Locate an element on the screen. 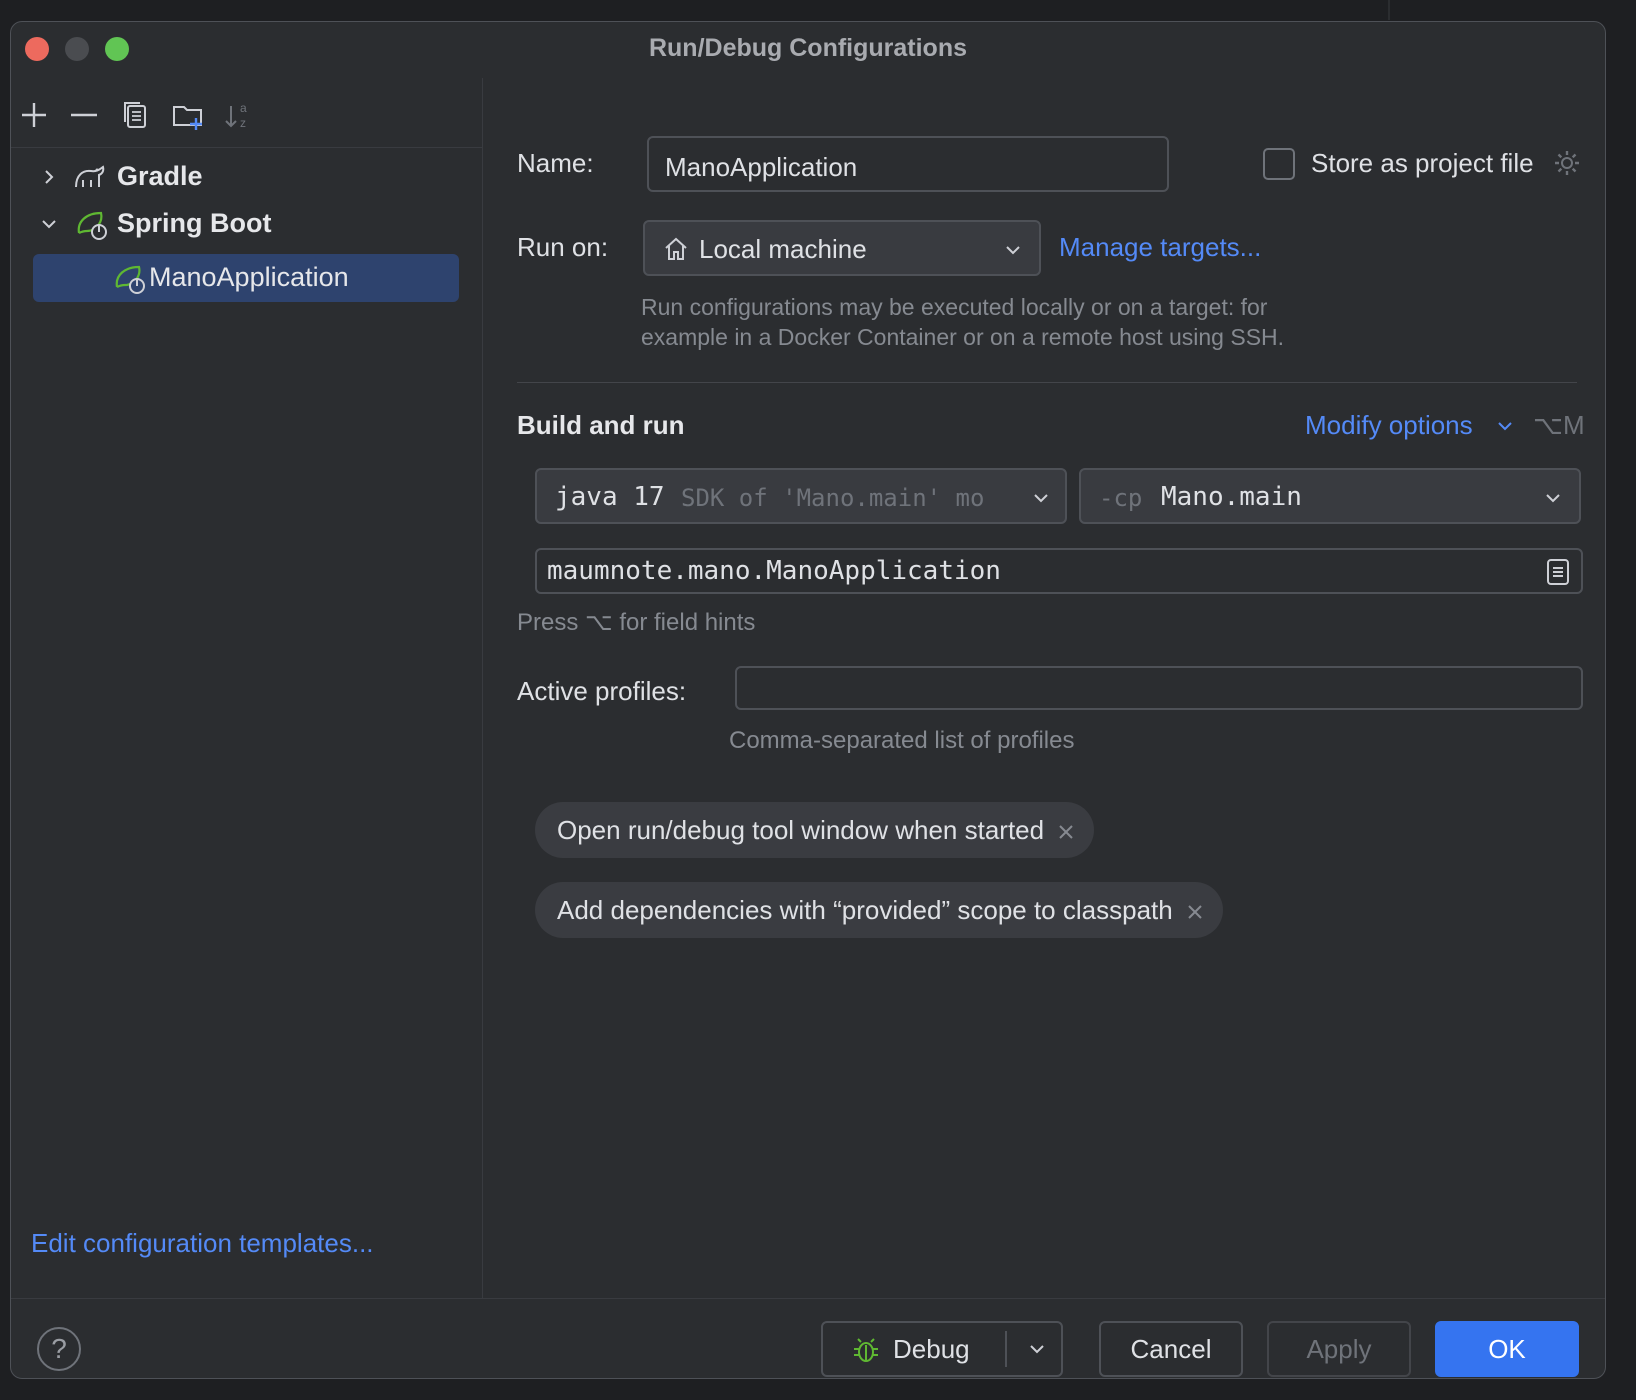 This screenshot has height=1400, width=1636. dialog-title: Run/Debug Configurations is located at coordinates (808, 48).